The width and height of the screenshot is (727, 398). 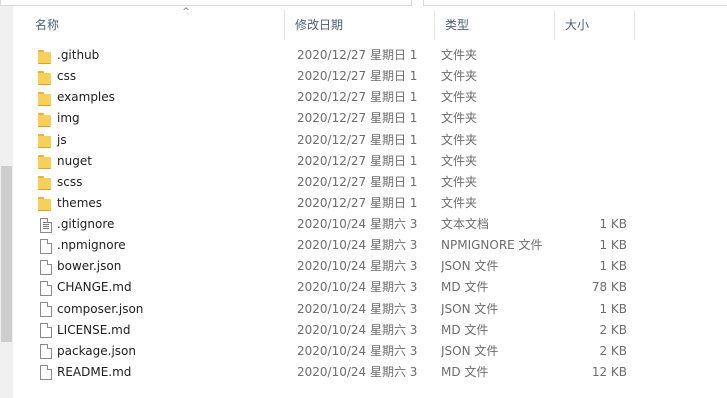 What do you see at coordinates (164, 372) in the screenshot?
I see `file-name-cell: README.md` at bounding box center [164, 372].